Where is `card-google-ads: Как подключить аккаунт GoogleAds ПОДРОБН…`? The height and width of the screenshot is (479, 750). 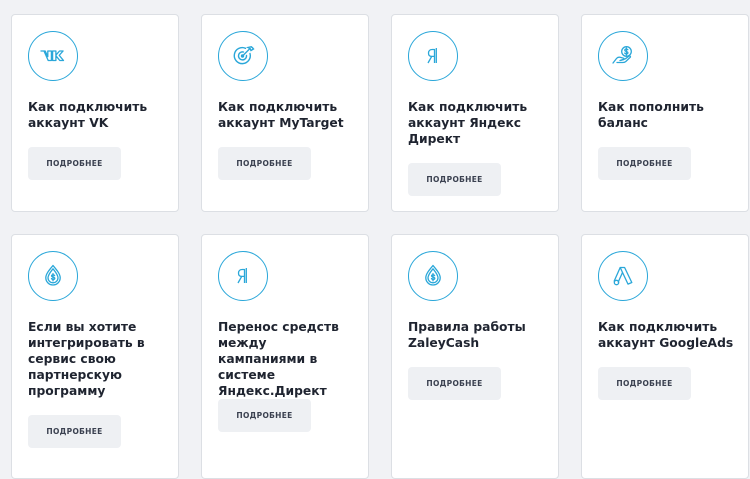 card-google-ads: Как подключить аккаунт GoogleAds ПОДРОБН… is located at coordinates (665, 356).